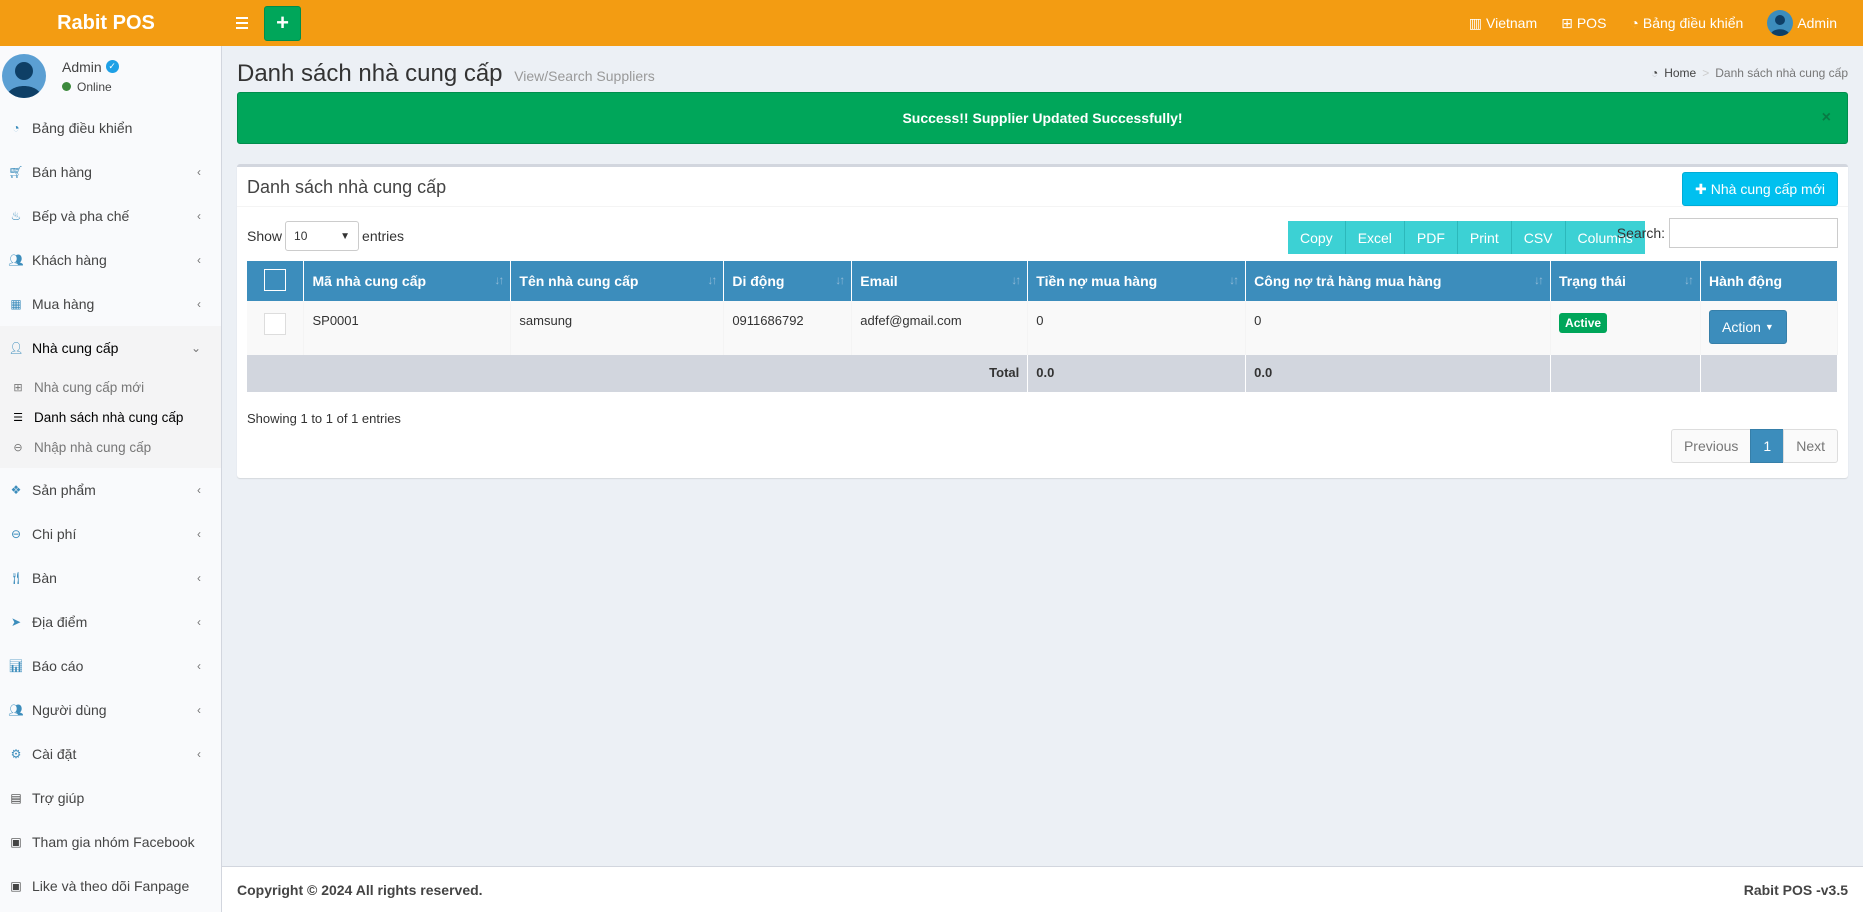 The width and height of the screenshot is (1863, 912). What do you see at coordinates (110, 447) in the screenshot?
I see `sidebar-item-import-supplier: ⊖ Nhập nhà cung cấp` at bounding box center [110, 447].